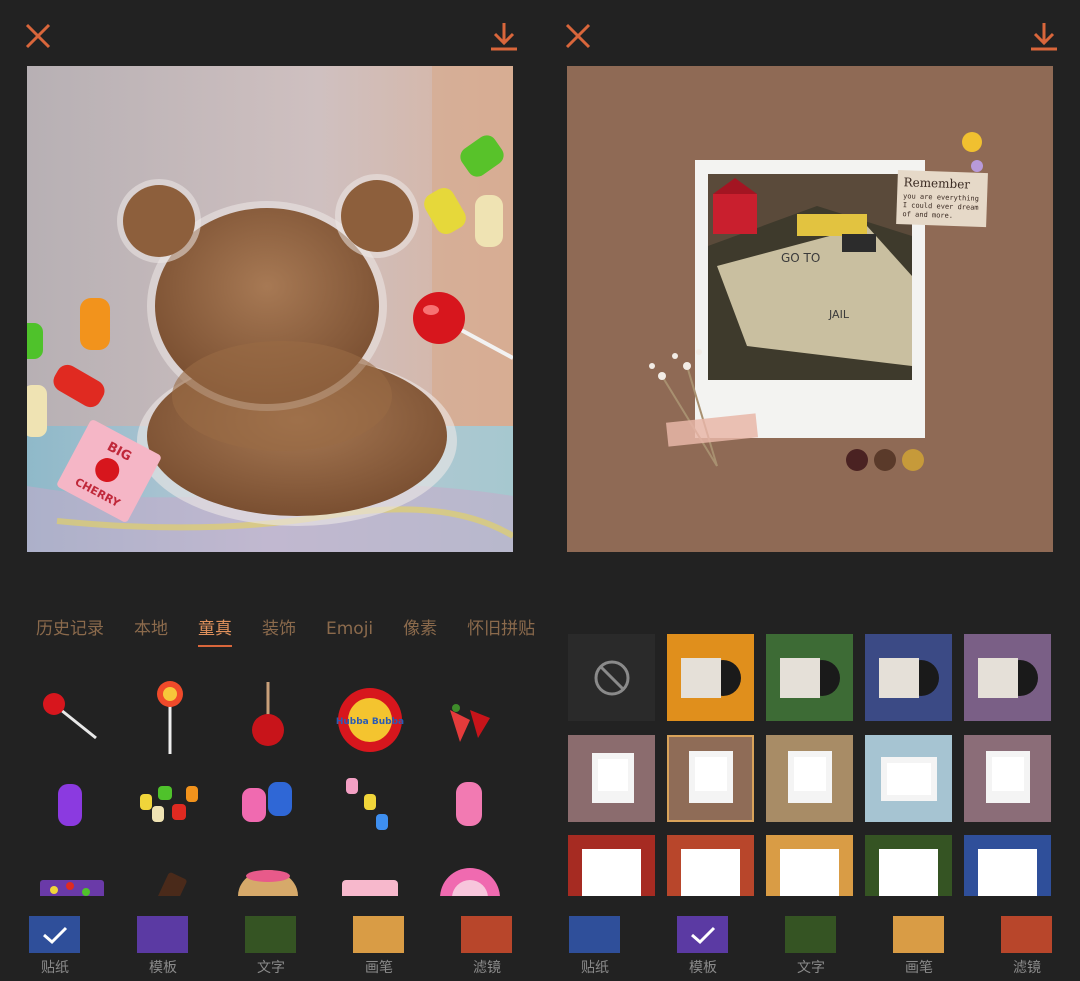 Image resolution: width=1080 pixels, height=981 pixels. Describe the element at coordinates (420, 629) in the screenshot. I see `tab-pixel: 像素` at that location.